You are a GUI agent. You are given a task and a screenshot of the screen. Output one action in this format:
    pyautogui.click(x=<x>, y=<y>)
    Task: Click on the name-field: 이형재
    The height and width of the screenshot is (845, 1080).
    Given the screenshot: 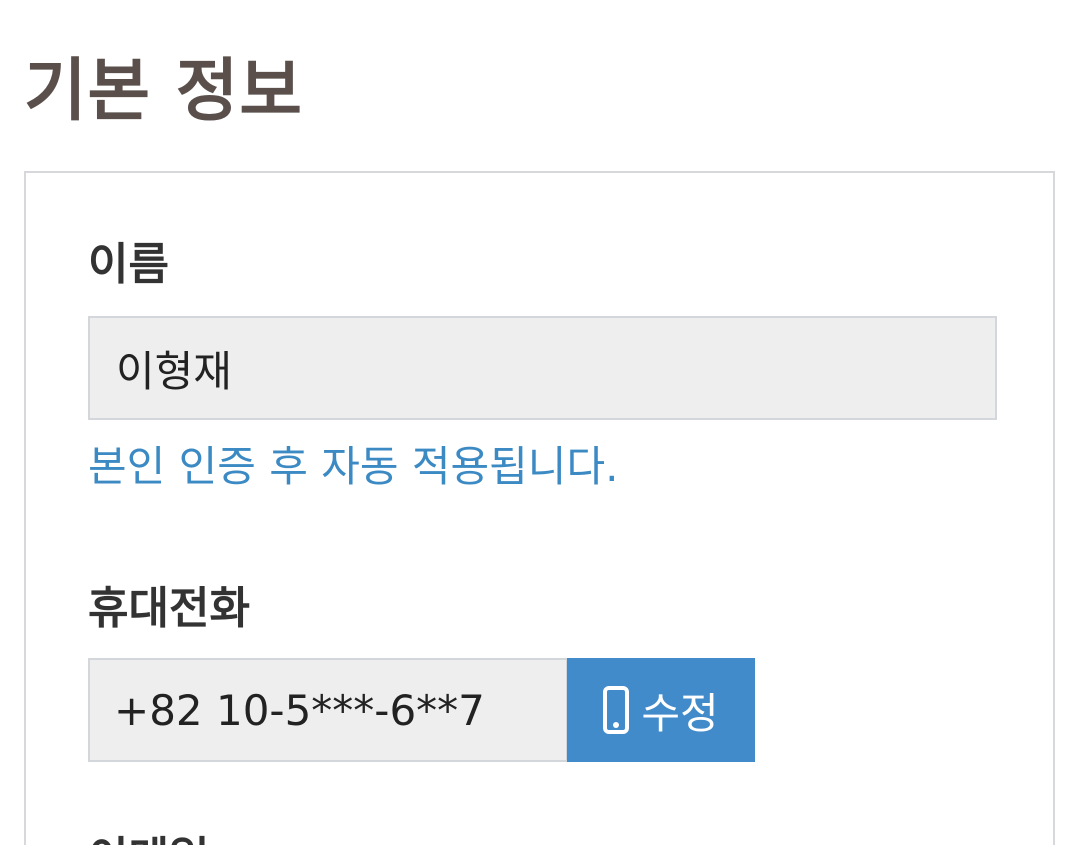 What is the action you would take?
    pyautogui.click(x=542, y=368)
    